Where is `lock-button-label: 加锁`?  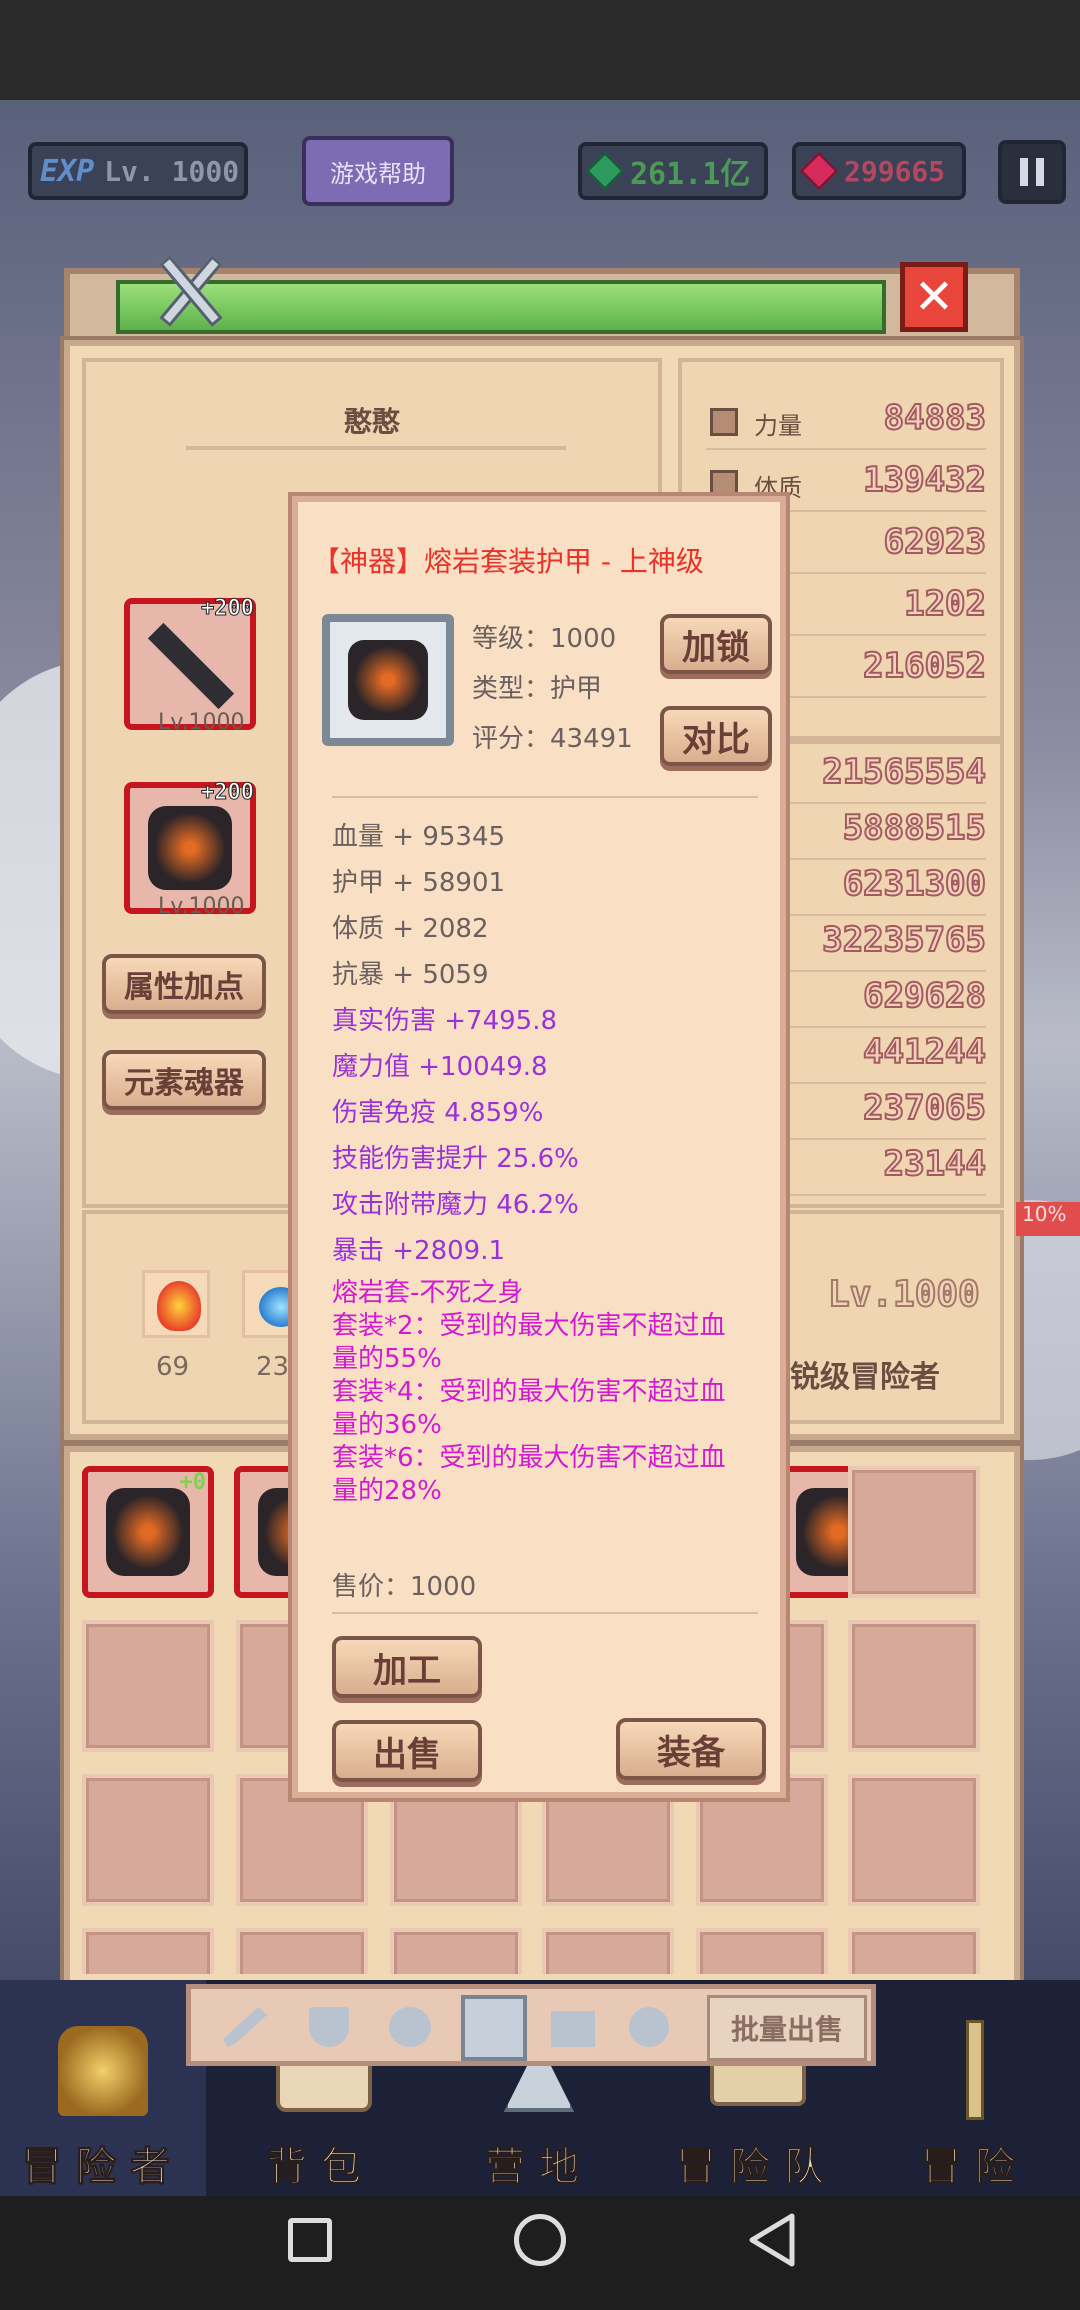 lock-button-label: 加锁 is located at coordinates (716, 647).